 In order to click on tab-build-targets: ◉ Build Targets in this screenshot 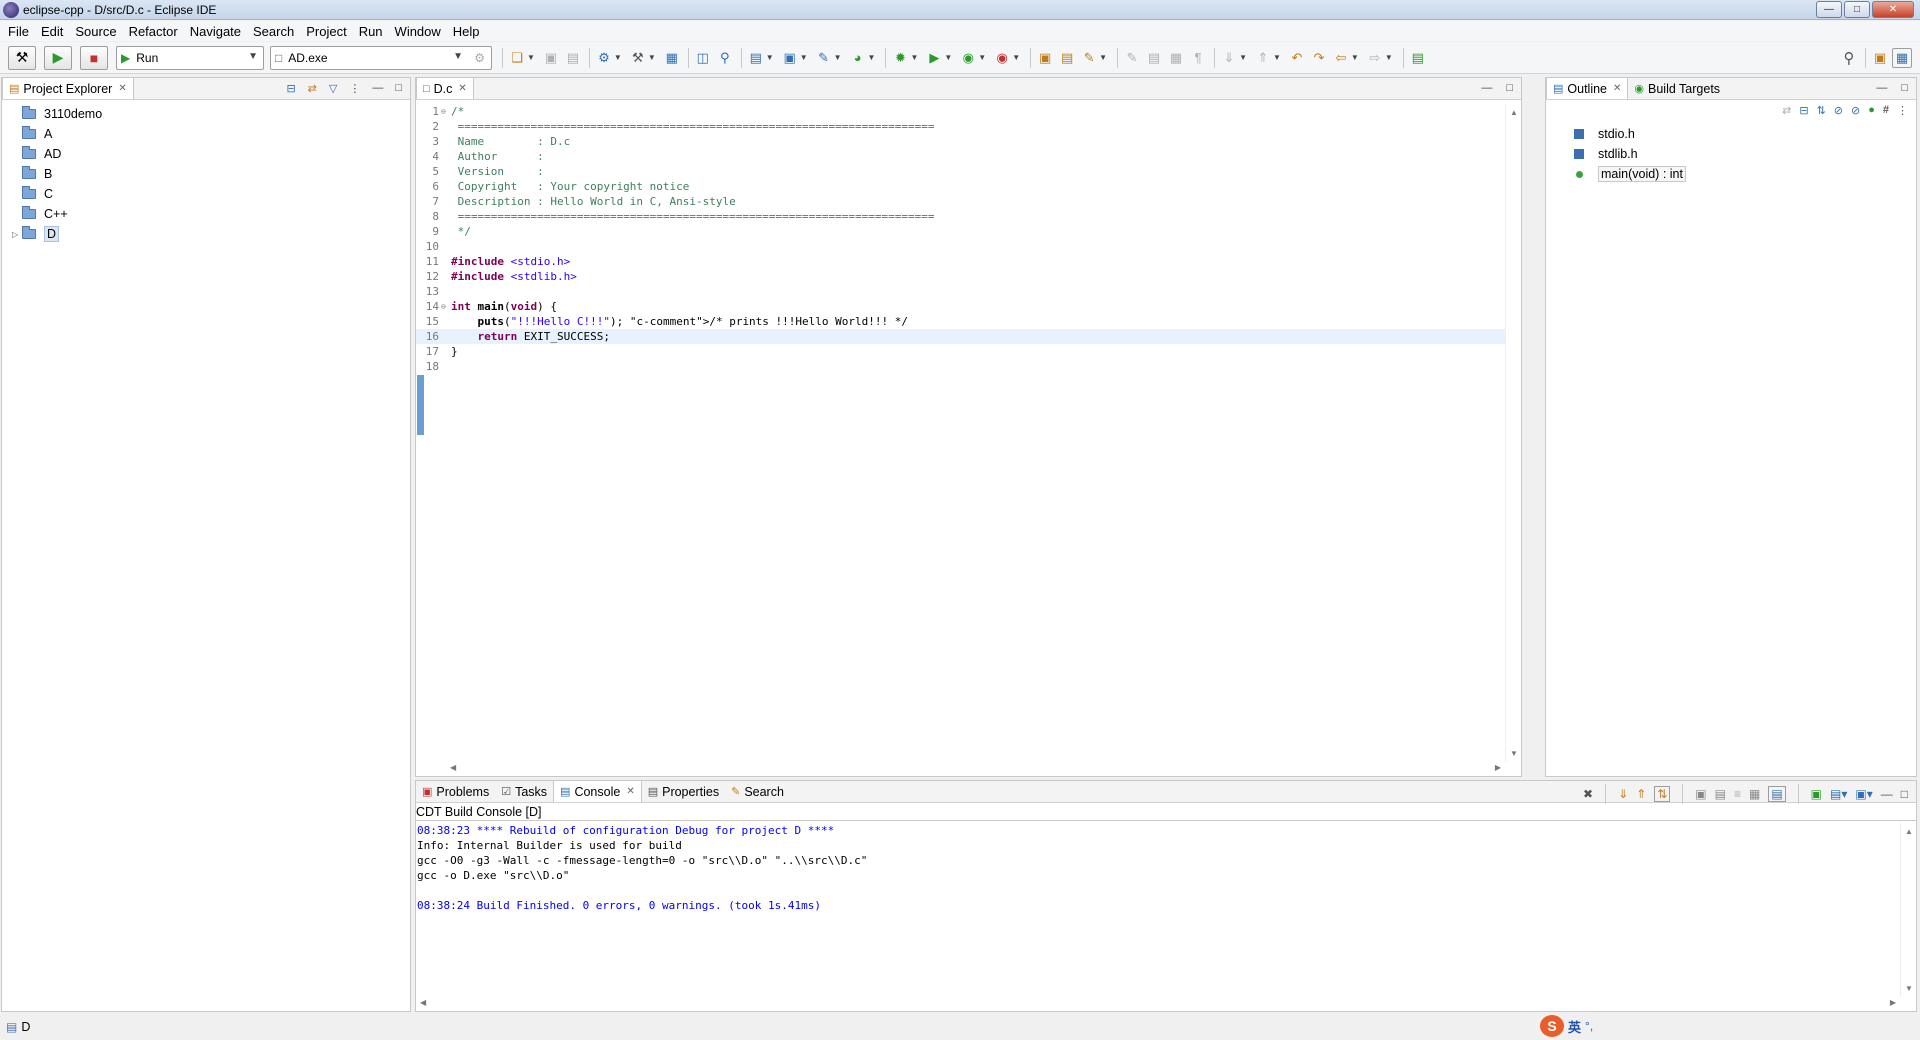, I will do `click(1677, 88)`.